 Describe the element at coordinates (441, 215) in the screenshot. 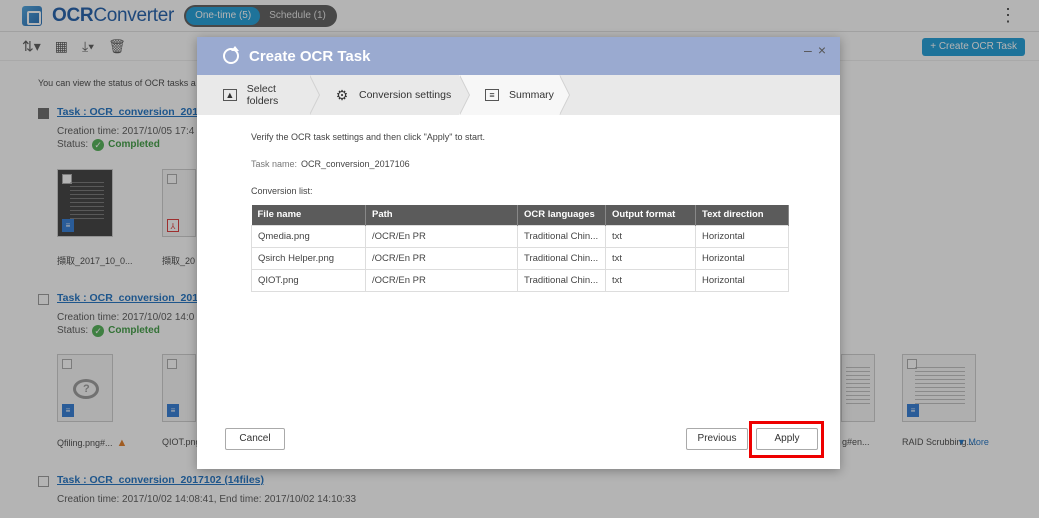

I see `column-header: Path` at that location.